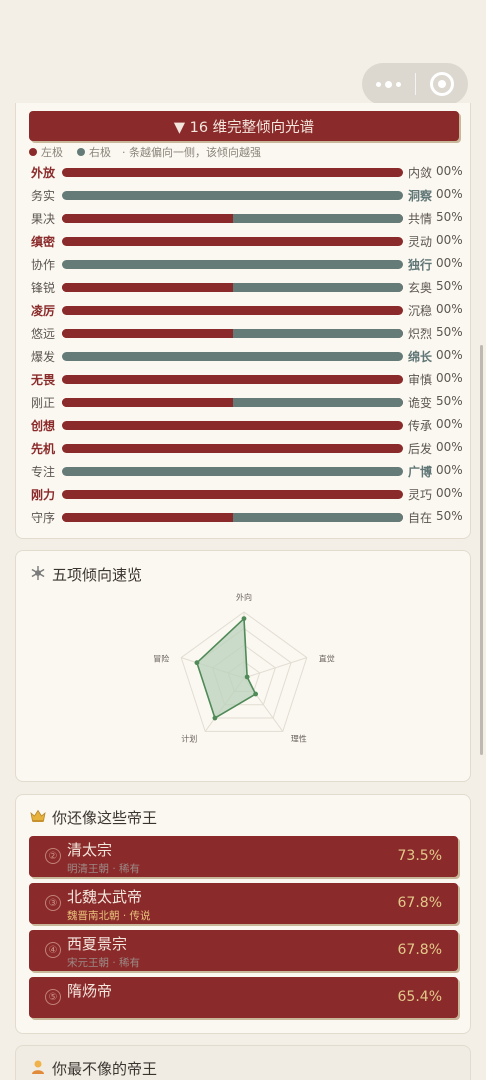  What do you see at coordinates (81, 152) in the screenshot?
I see `right-pole-dot` at bounding box center [81, 152].